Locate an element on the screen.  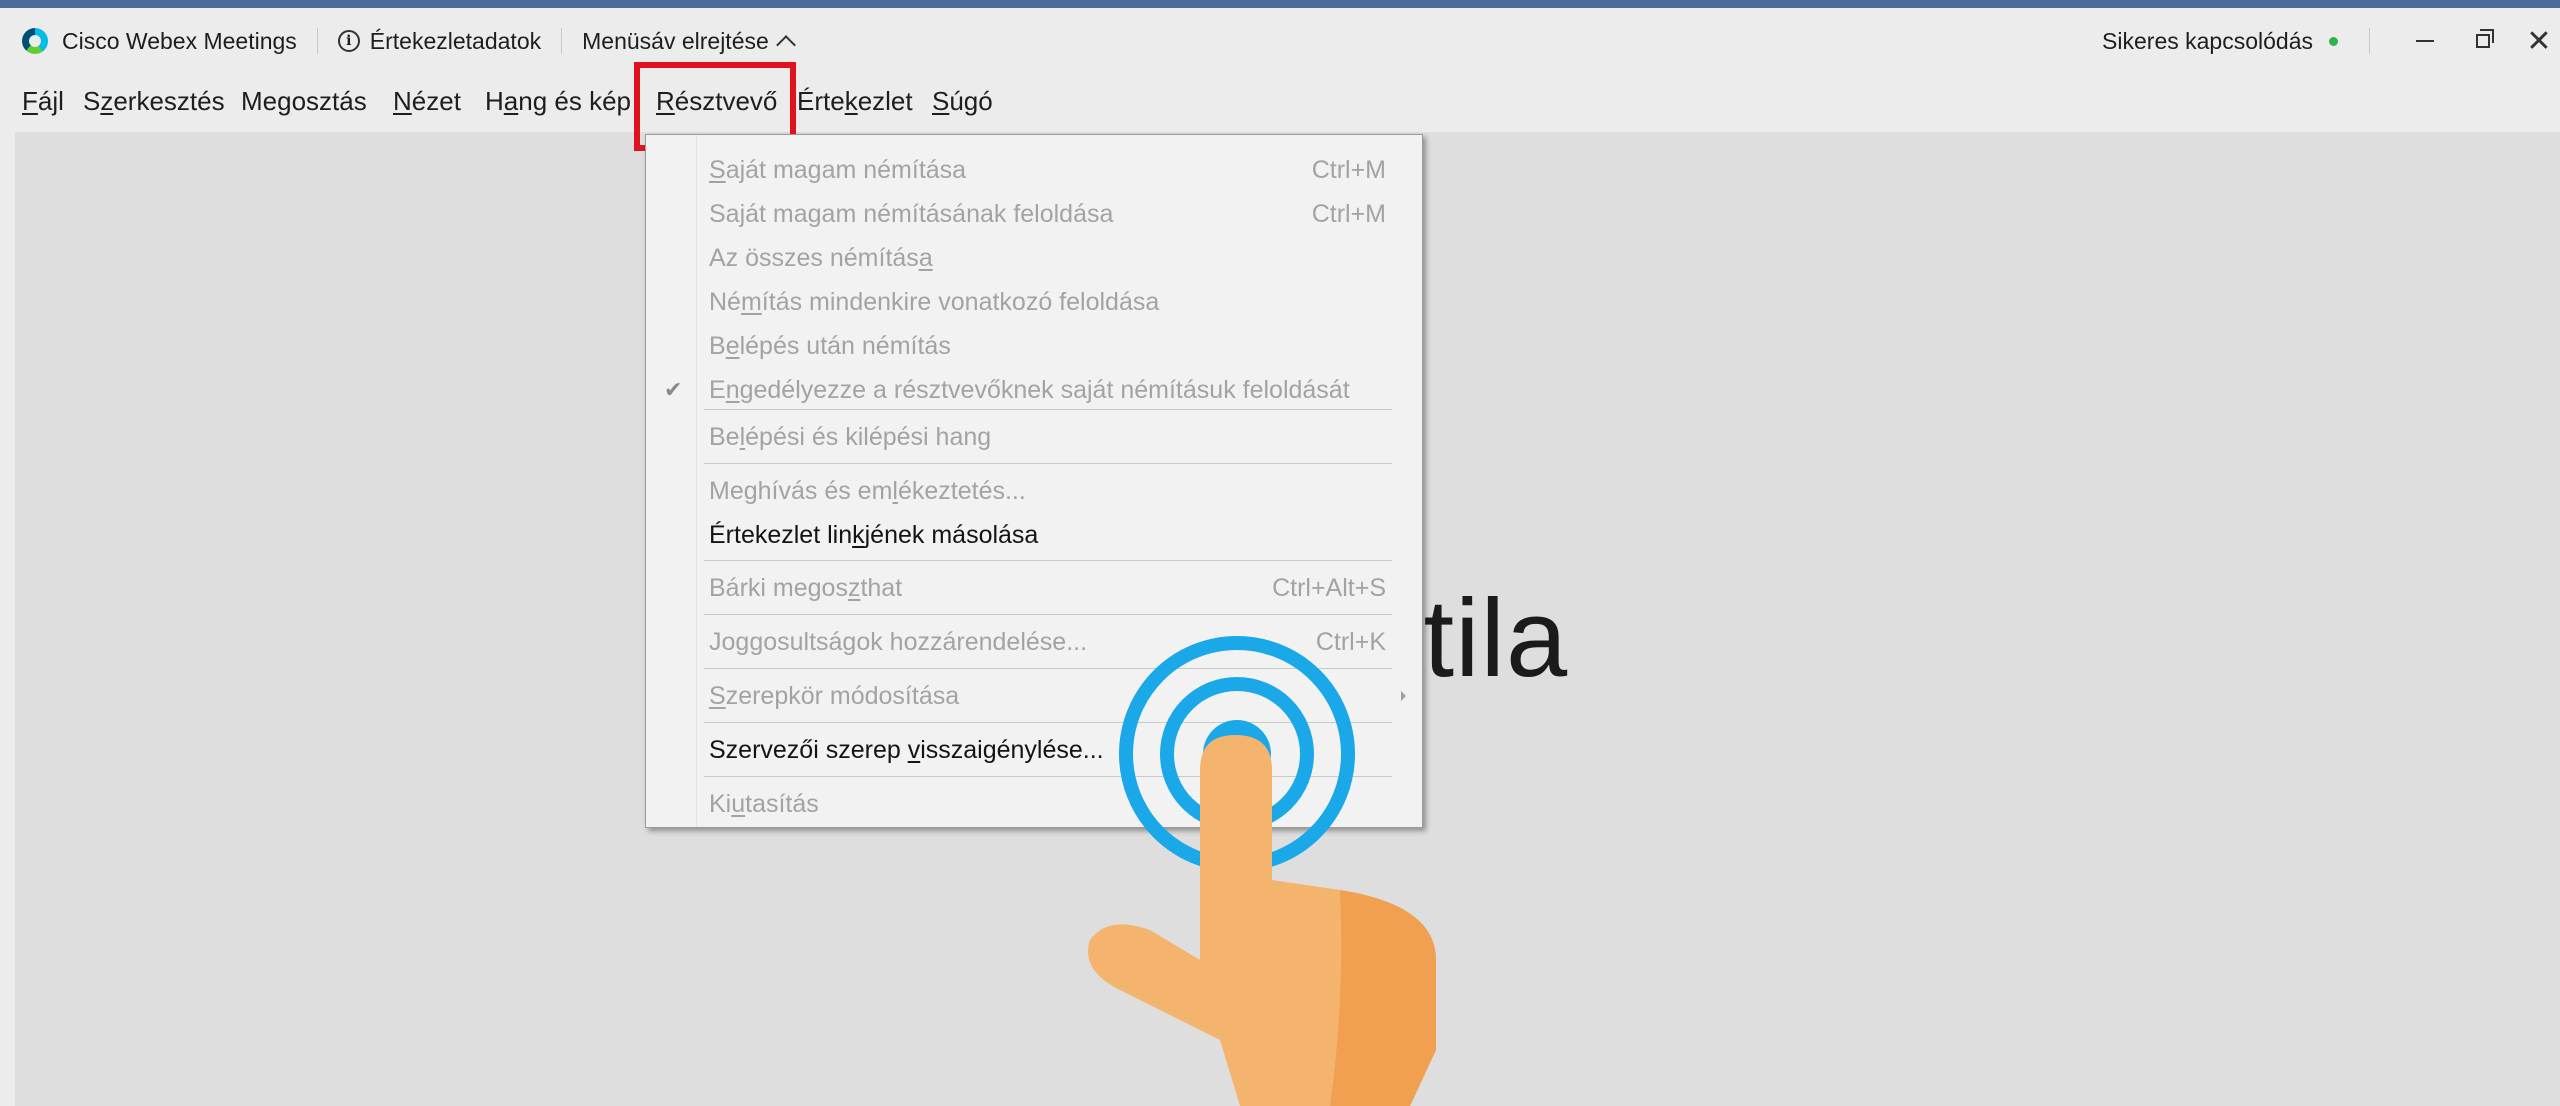
webex-logo-icon is located at coordinates (35, 41).